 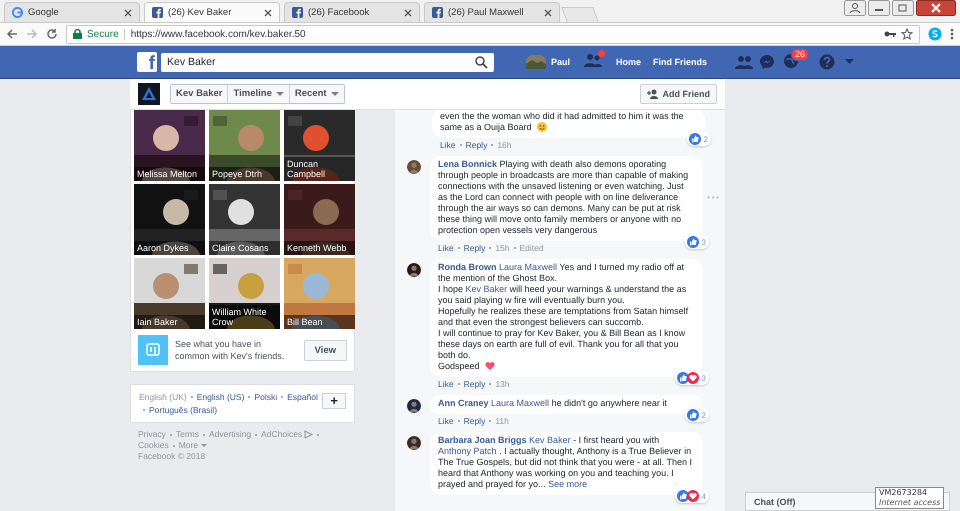 What do you see at coordinates (564, 317) in the screenshot?
I see `comment-text: Hopefully he realizes these are temptations from Satan himself and that even the strongest believers can succomb.` at bounding box center [564, 317].